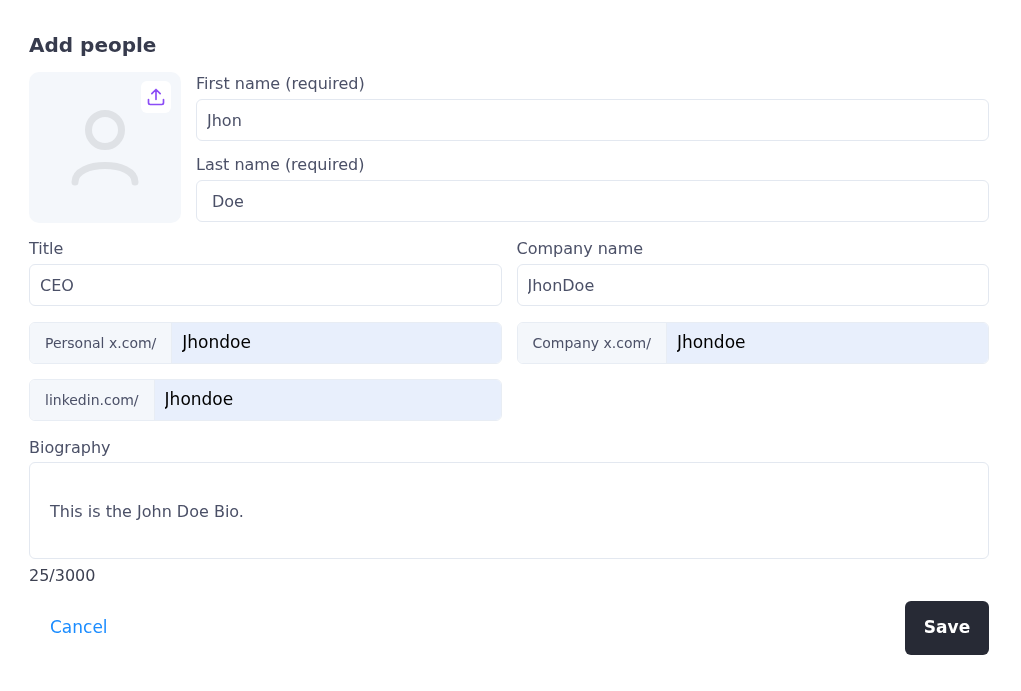 Image resolution: width=1021 pixels, height=691 pixels. Describe the element at coordinates (70, 448) in the screenshot. I see `field-label: Biography` at that location.